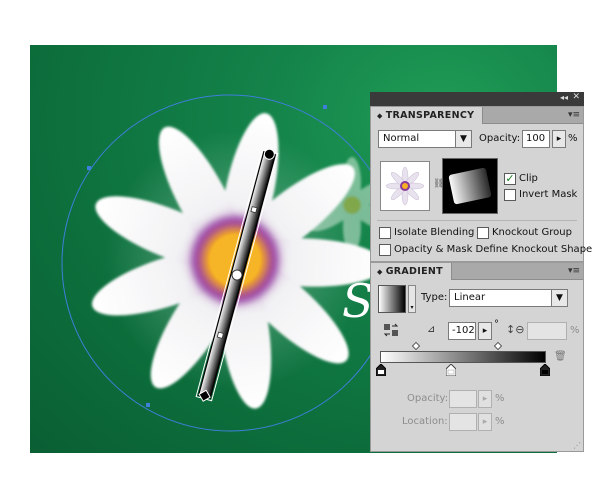 This screenshot has width=600, height=496. Describe the element at coordinates (463, 357) in the screenshot. I see `gradient-slider` at that location.